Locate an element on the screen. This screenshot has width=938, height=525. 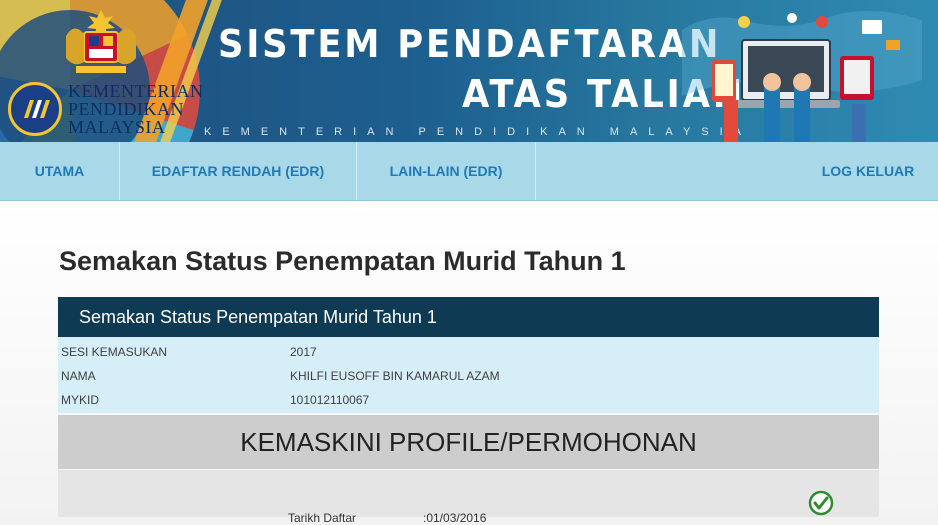
ministry-name: KEMENTERIAN PENDIDIKAN MALAYSIA is located at coordinates (135, 109).